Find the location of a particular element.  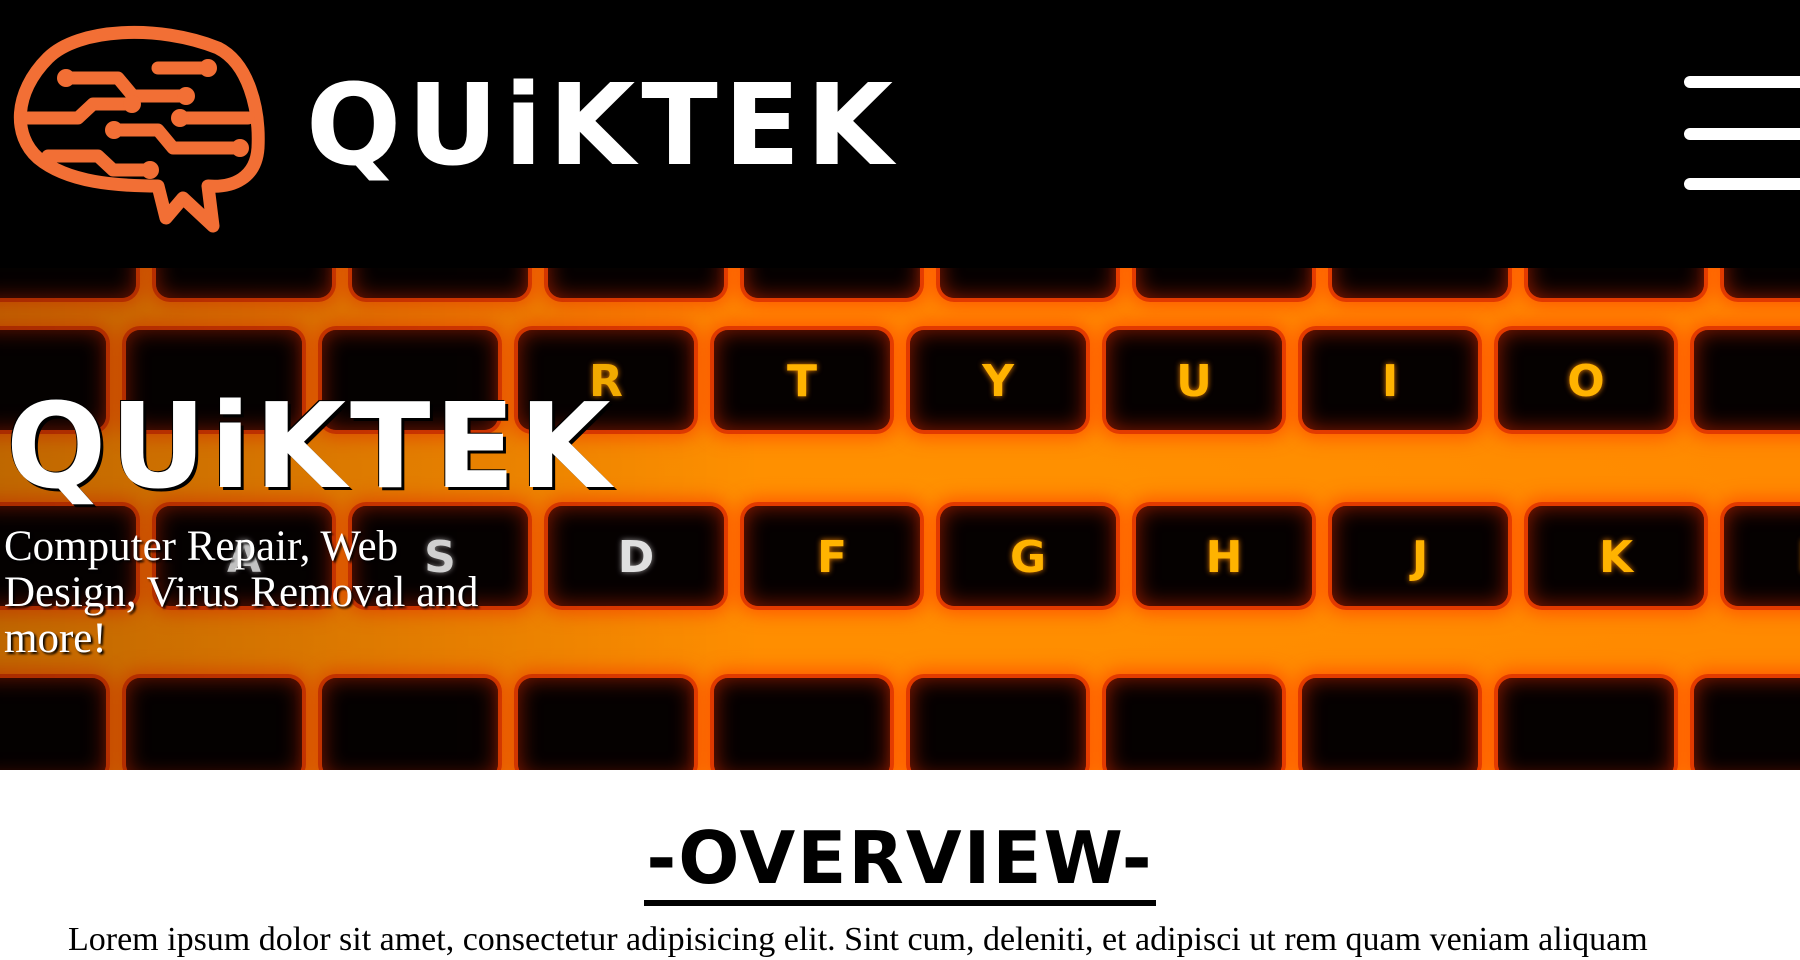

keyboard-key-label: K is located at coordinates (1616, 557).